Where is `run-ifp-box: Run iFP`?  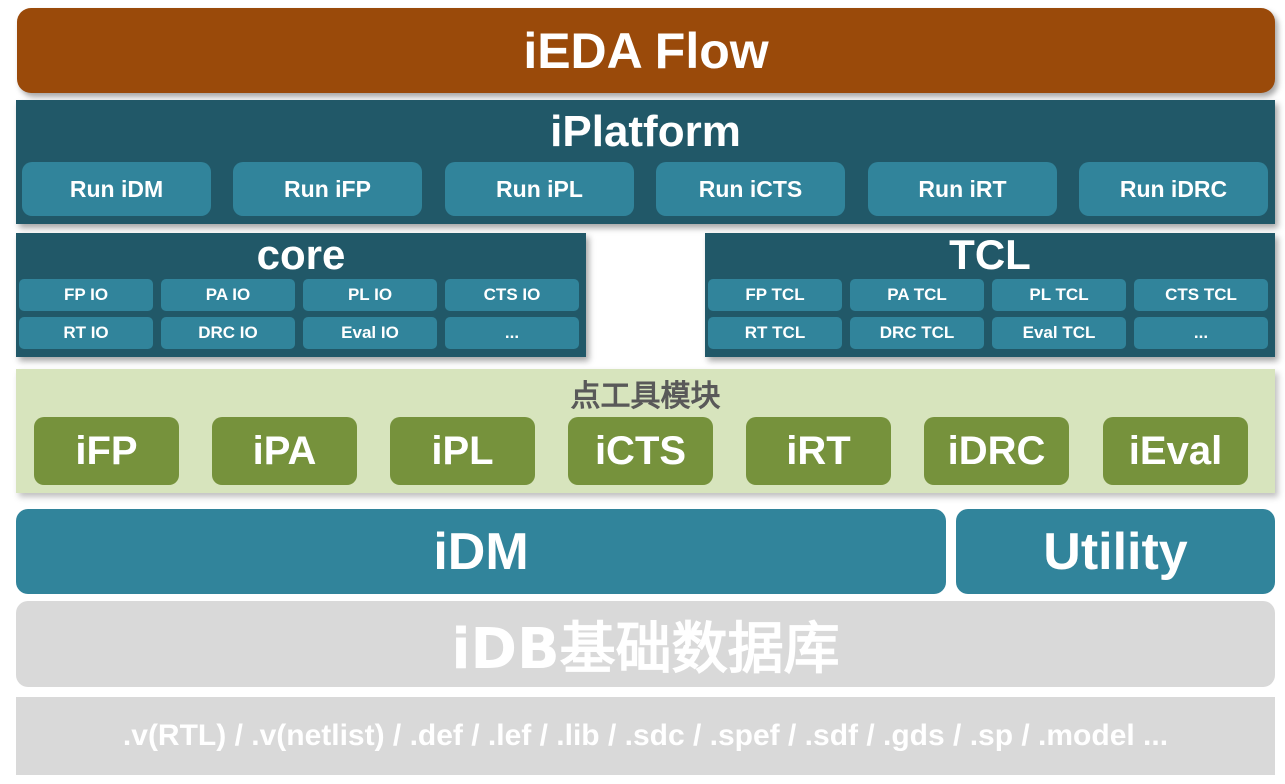 run-ifp-box: Run iFP is located at coordinates (327, 189).